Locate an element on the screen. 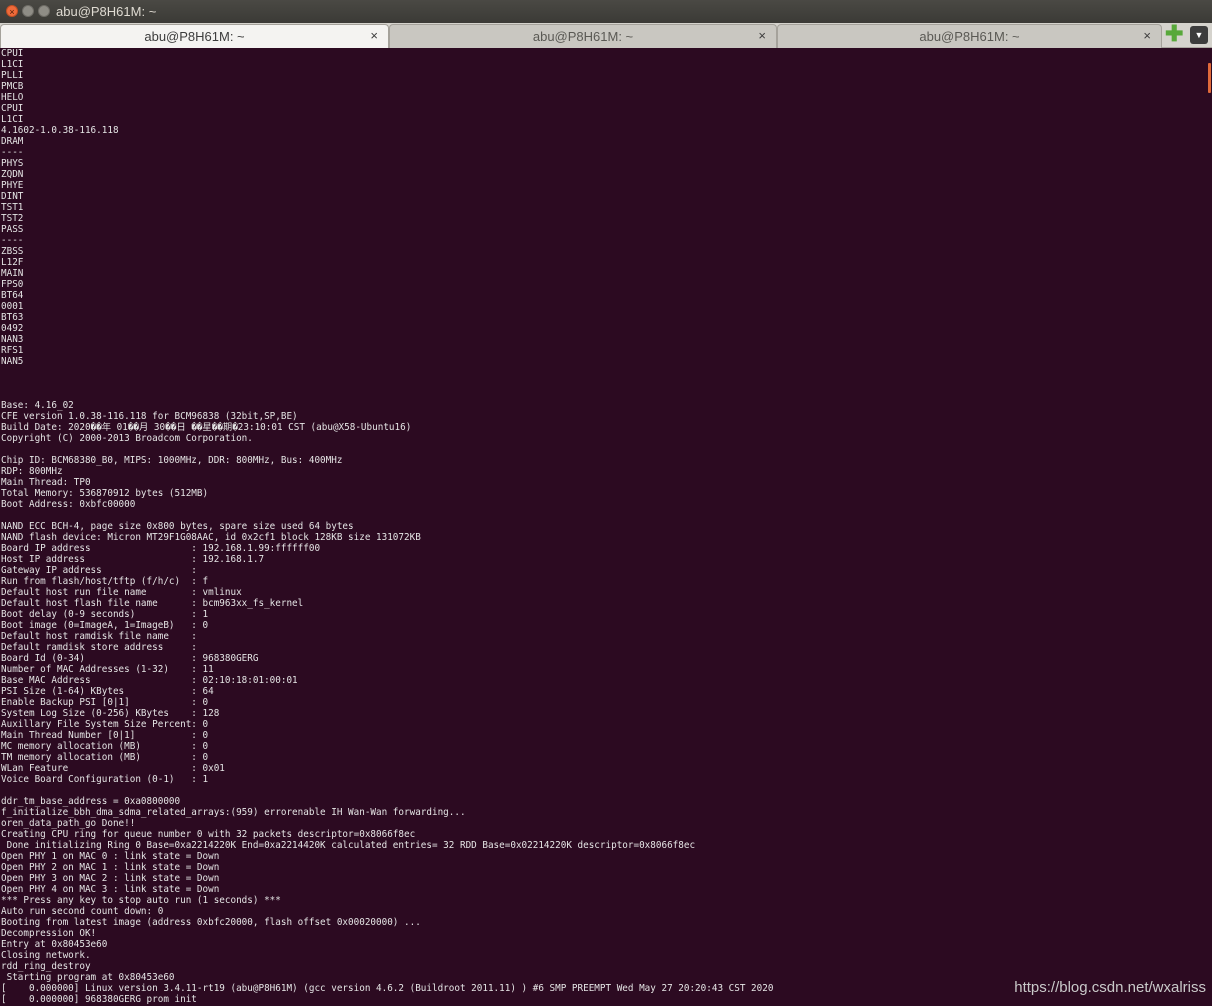  maximize-window-icon is located at coordinates (44, 11).